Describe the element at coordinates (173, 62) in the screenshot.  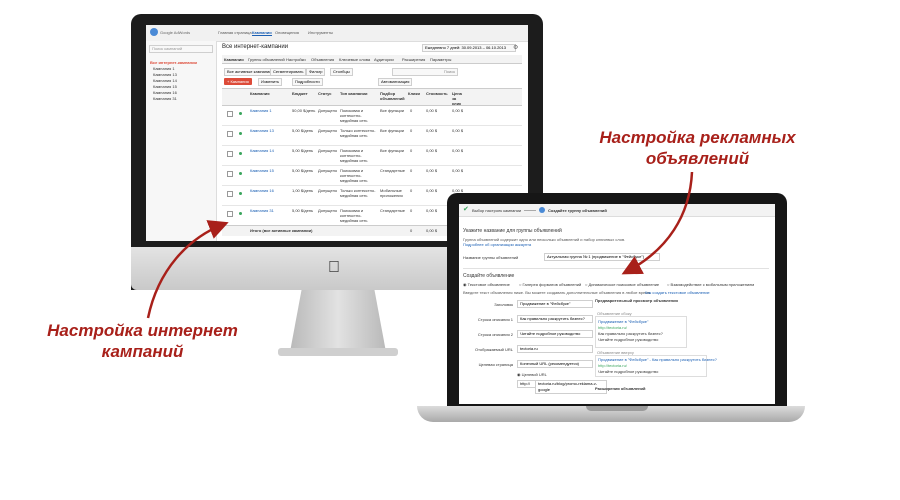
I see `tree-root: Все интернет-кампании` at that location.